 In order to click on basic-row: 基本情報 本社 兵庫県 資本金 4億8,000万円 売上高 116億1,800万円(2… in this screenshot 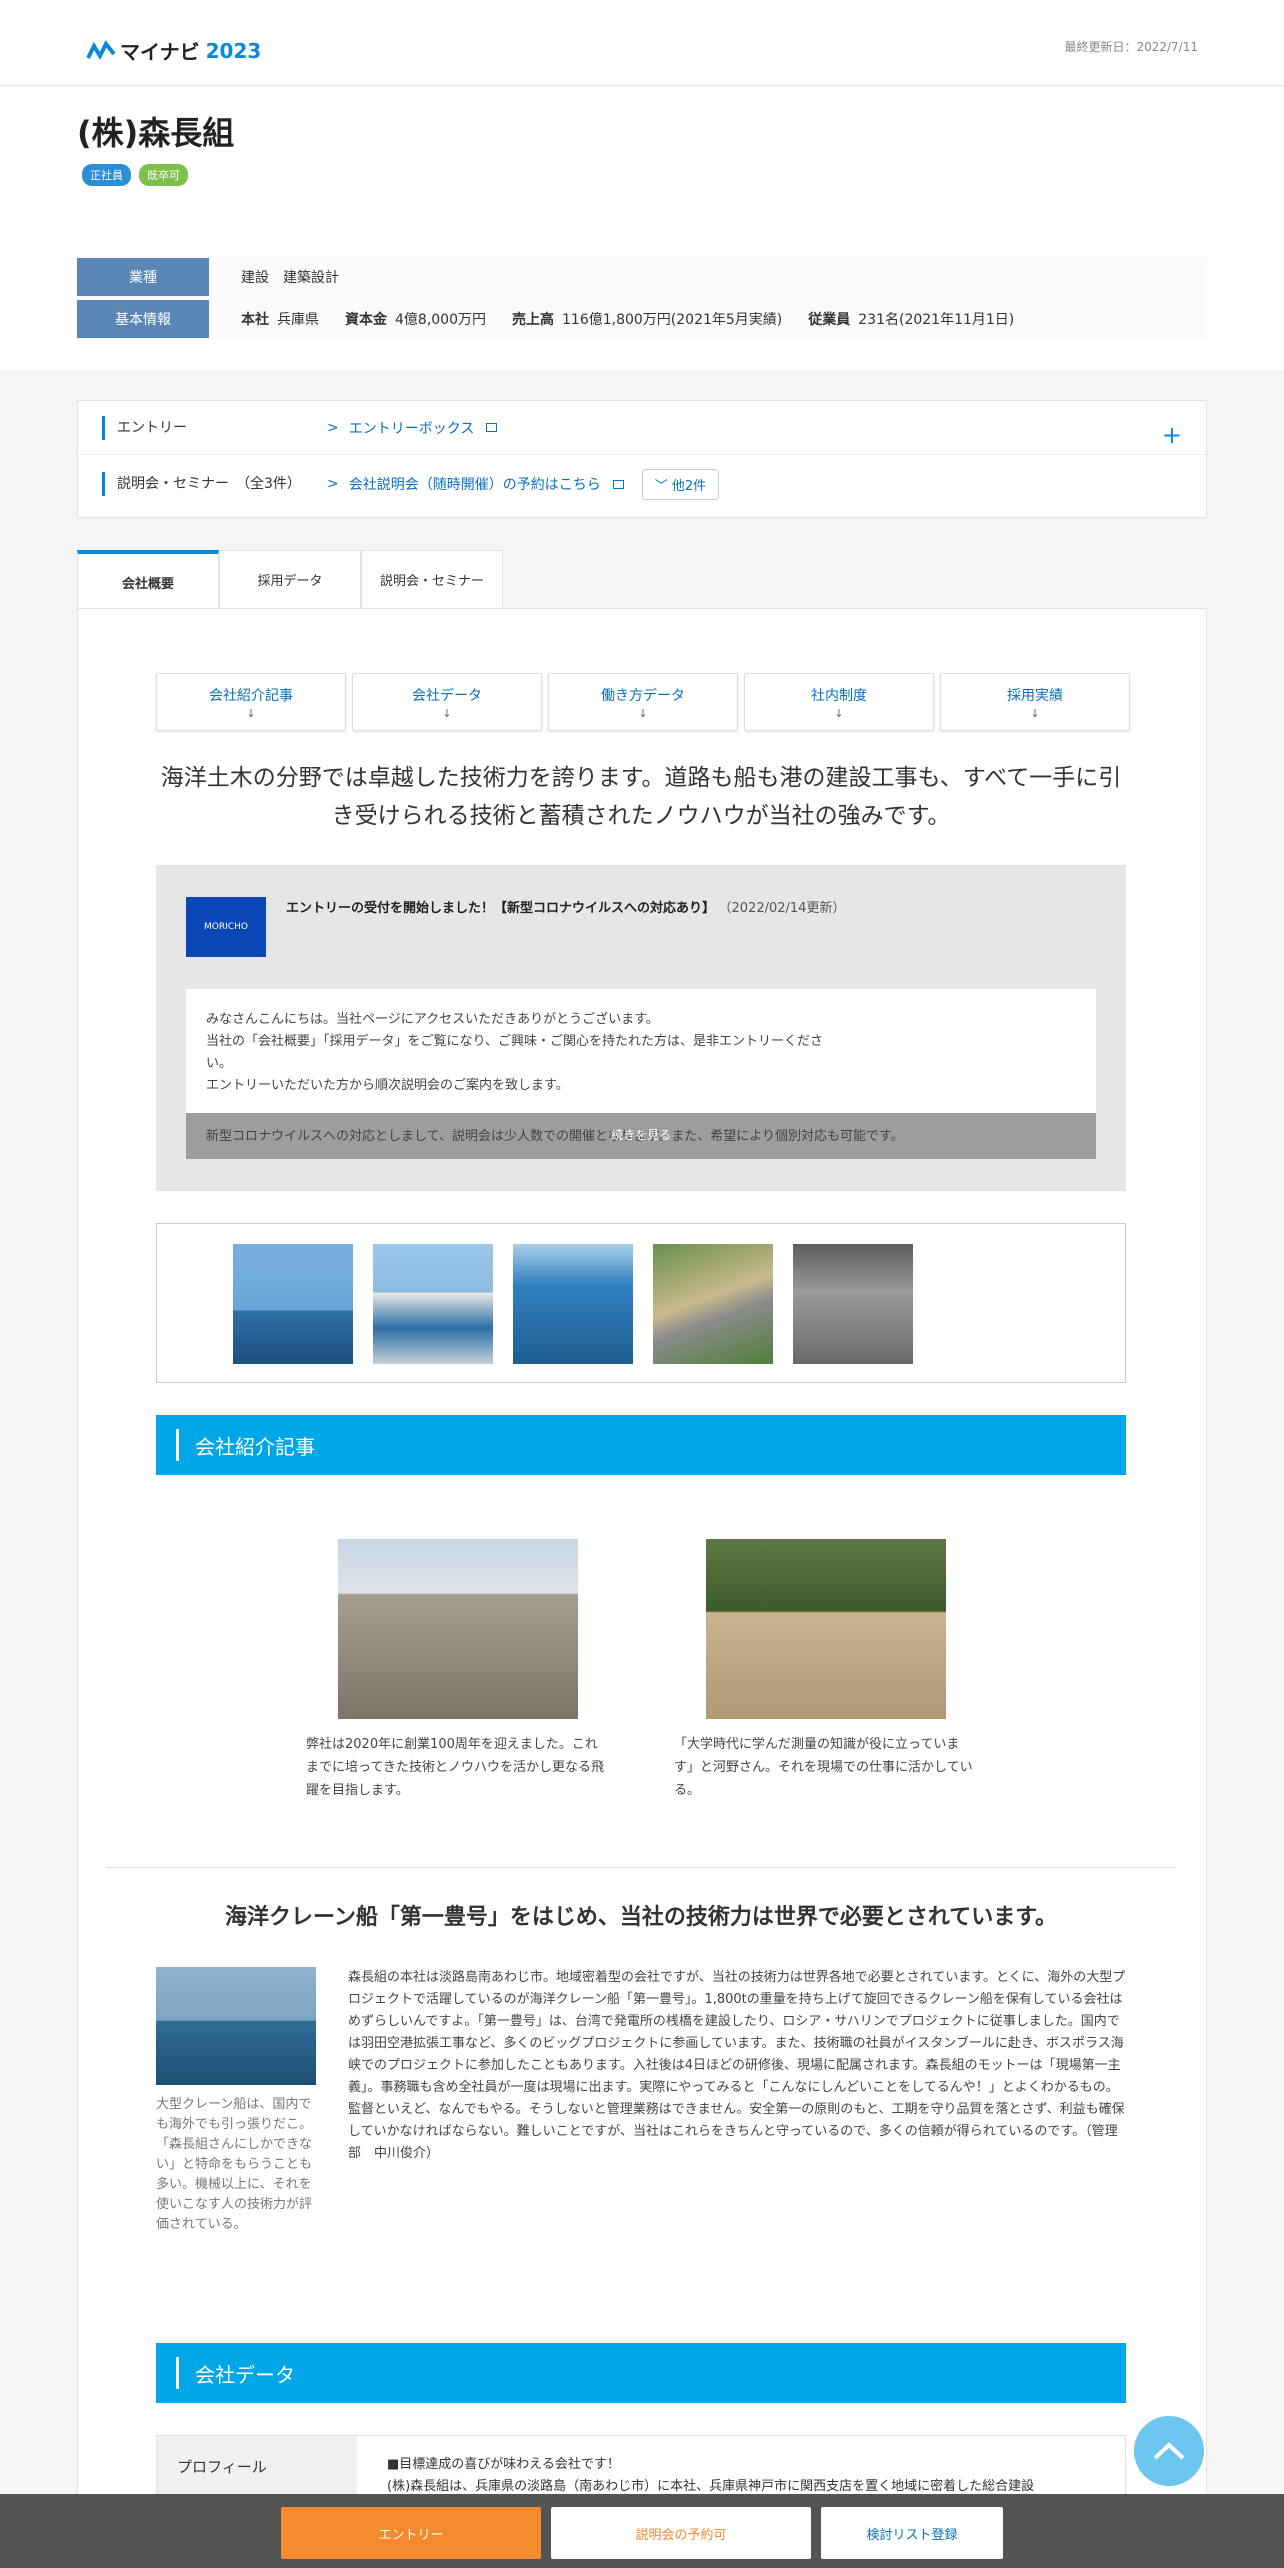, I will do `click(642, 319)`.